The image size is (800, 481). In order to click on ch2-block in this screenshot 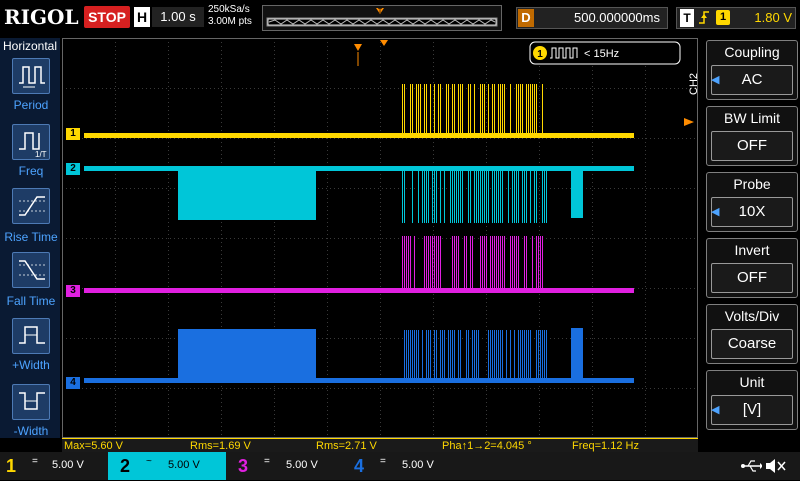, I will do `click(247, 195)`.